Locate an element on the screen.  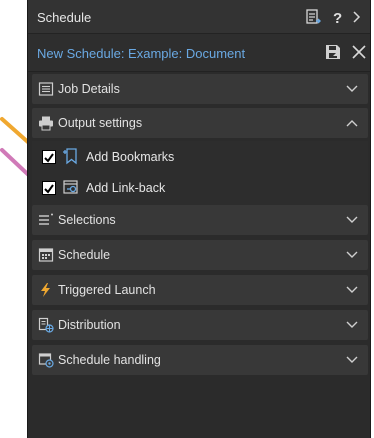
output-settings-body: Add Bookmarks Add Link-back is located at coordinates (200, 173).